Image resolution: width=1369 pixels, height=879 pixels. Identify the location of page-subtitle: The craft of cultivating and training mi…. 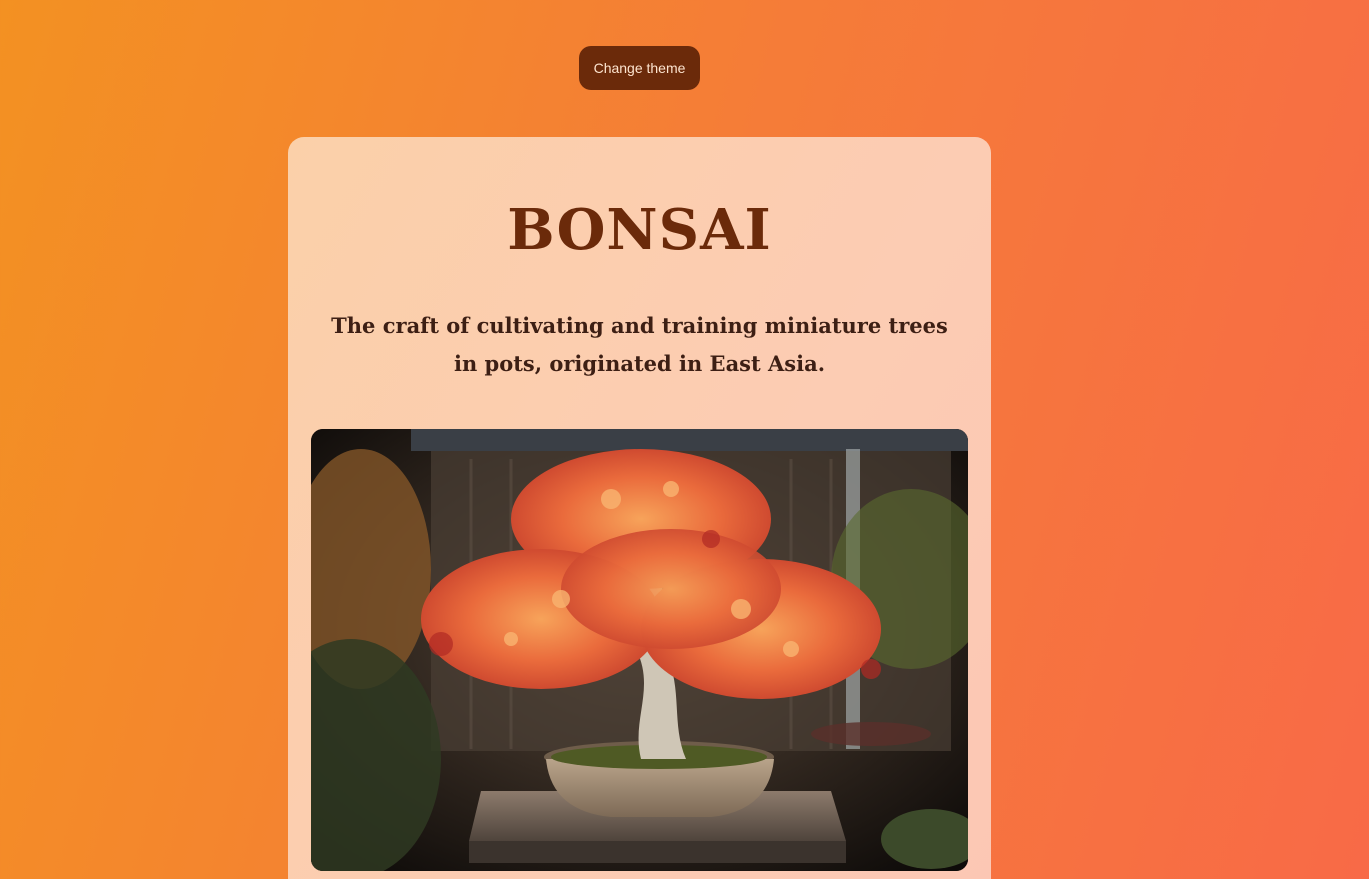
(639, 344).